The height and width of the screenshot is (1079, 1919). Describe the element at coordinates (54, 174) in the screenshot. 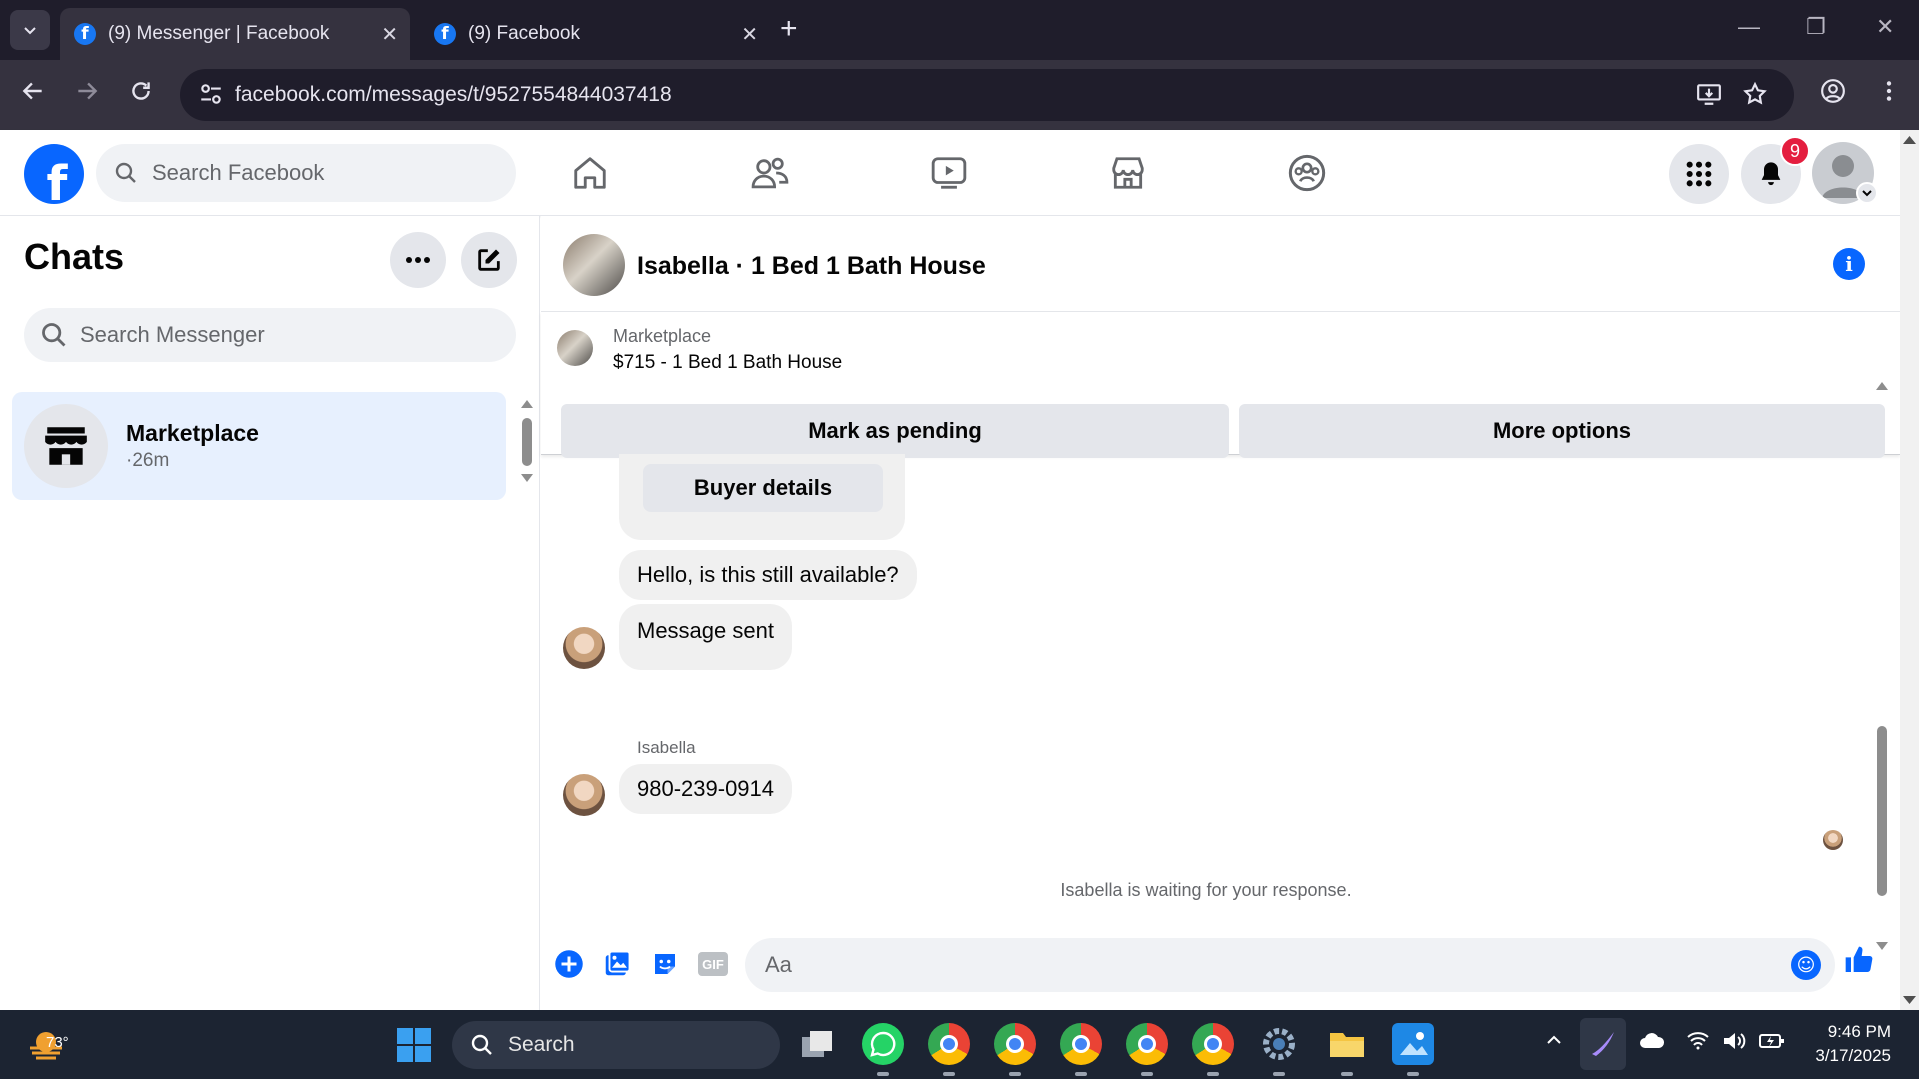

I see `facebook-logo-icon: f` at that location.